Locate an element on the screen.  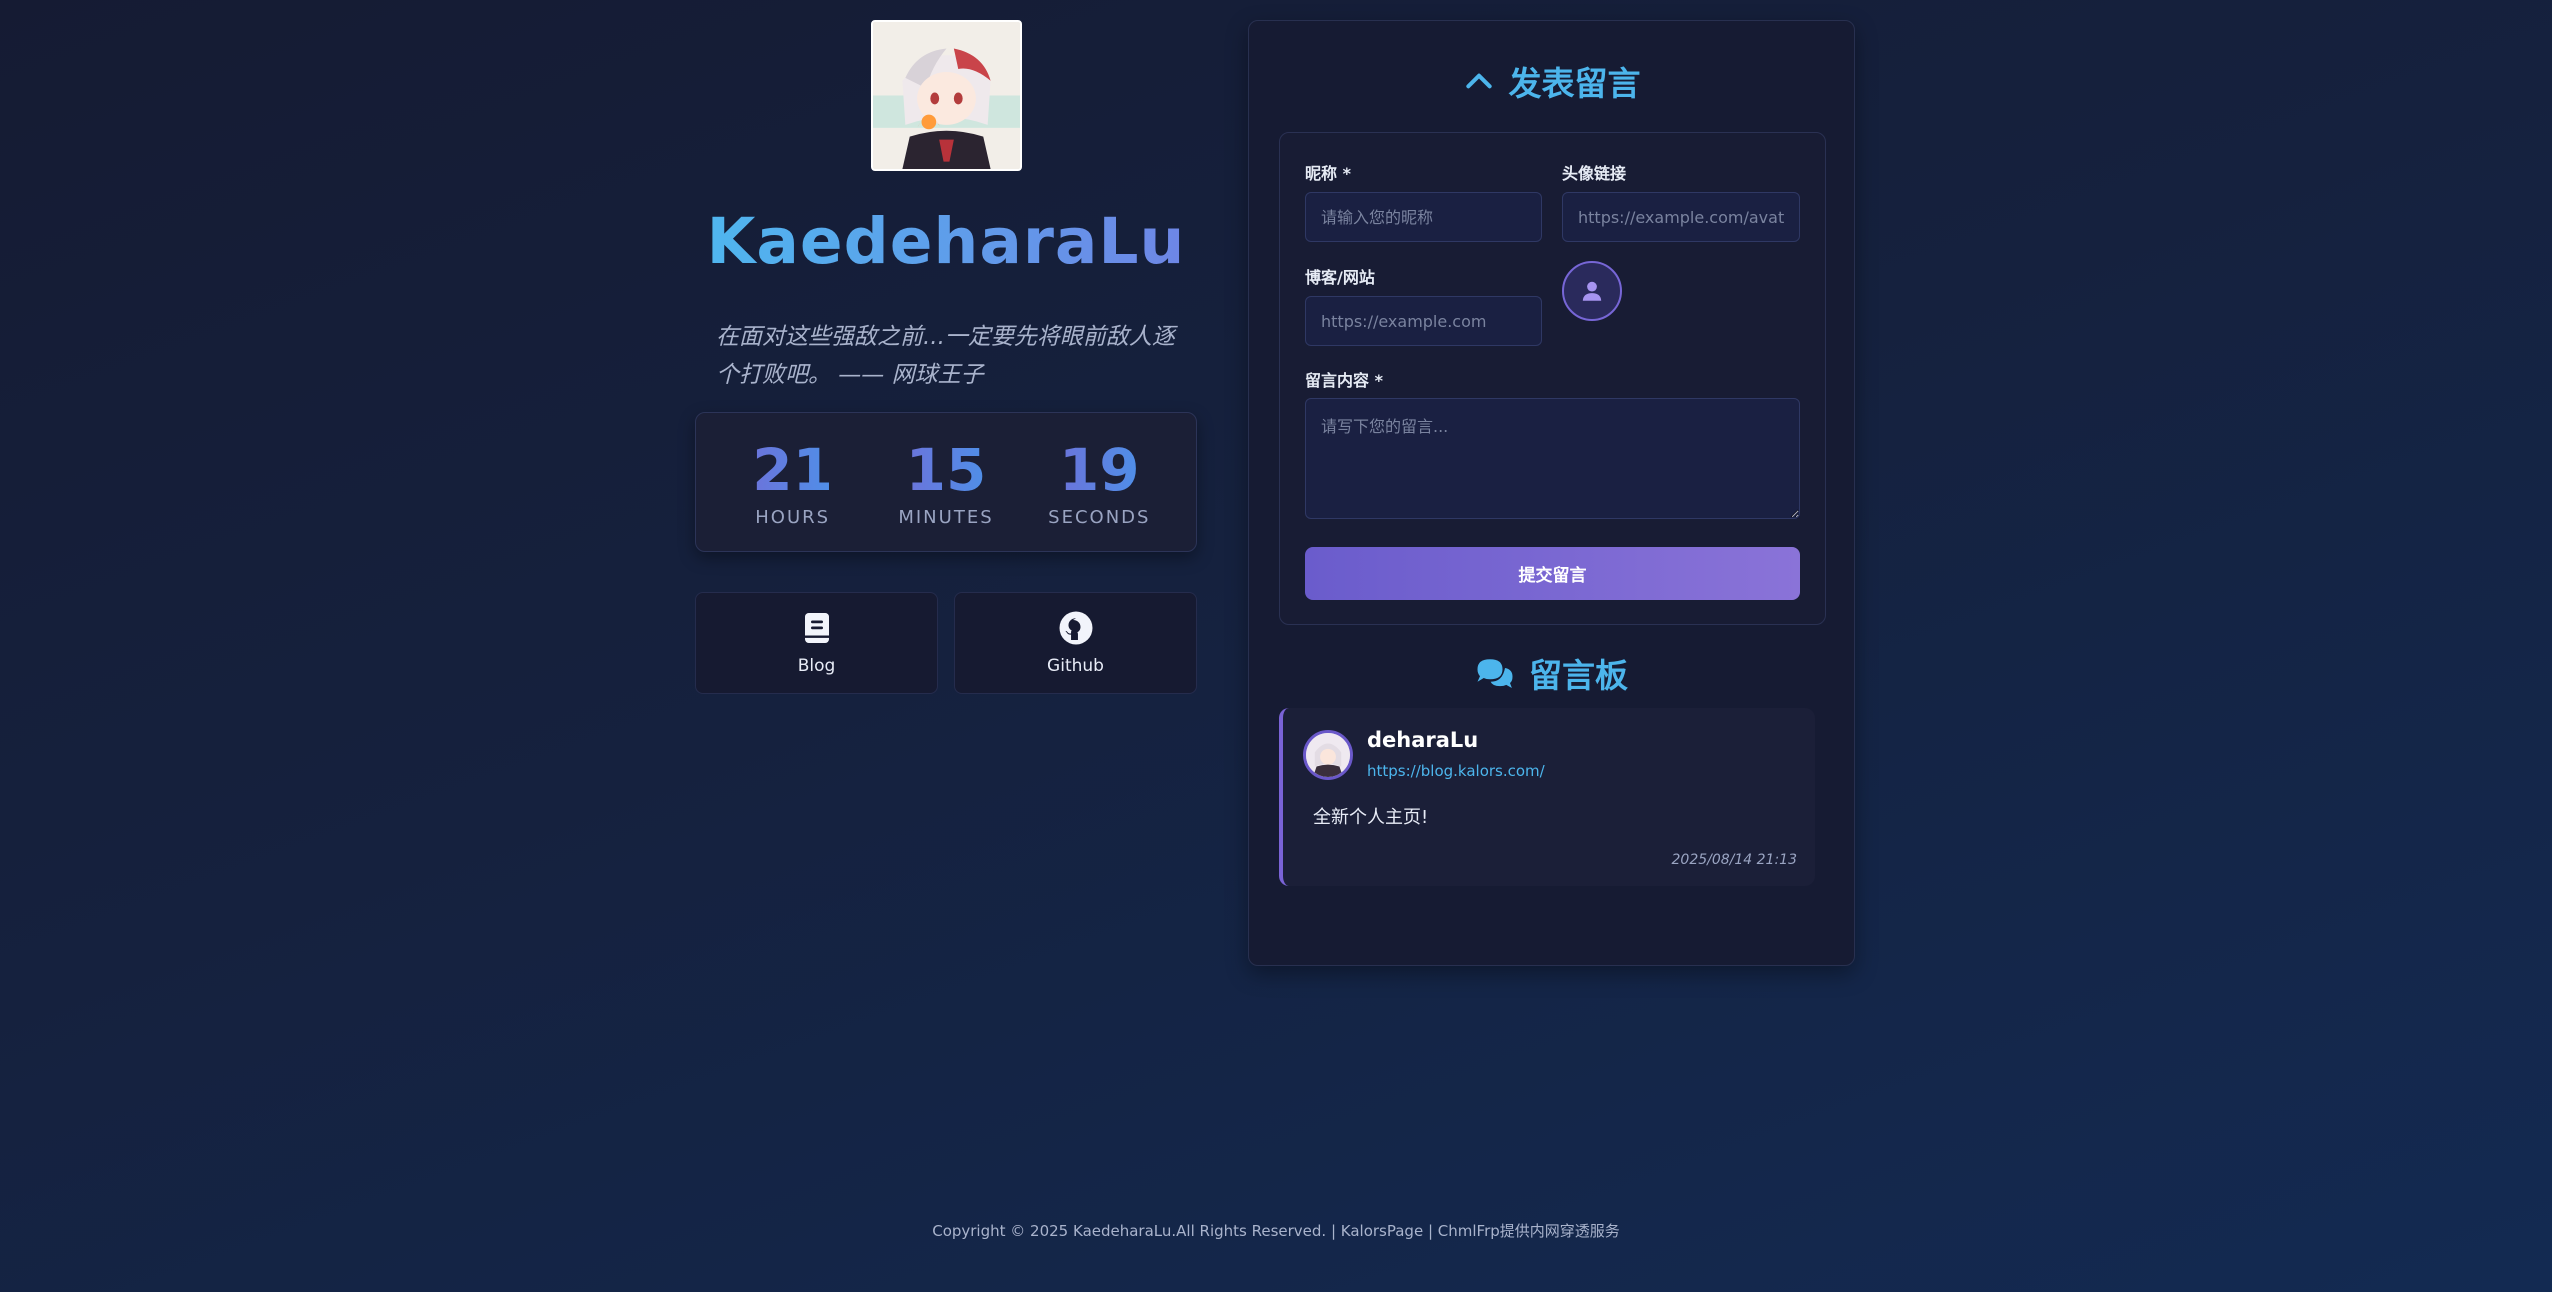
countdown-seconds-value: 19 is located at coordinates (1099, 469).